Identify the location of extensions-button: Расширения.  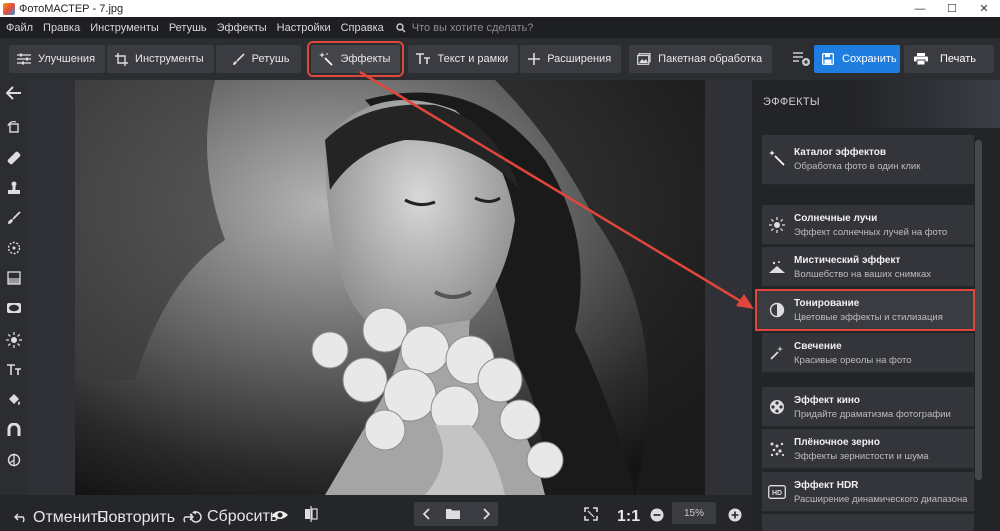
(571, 59).